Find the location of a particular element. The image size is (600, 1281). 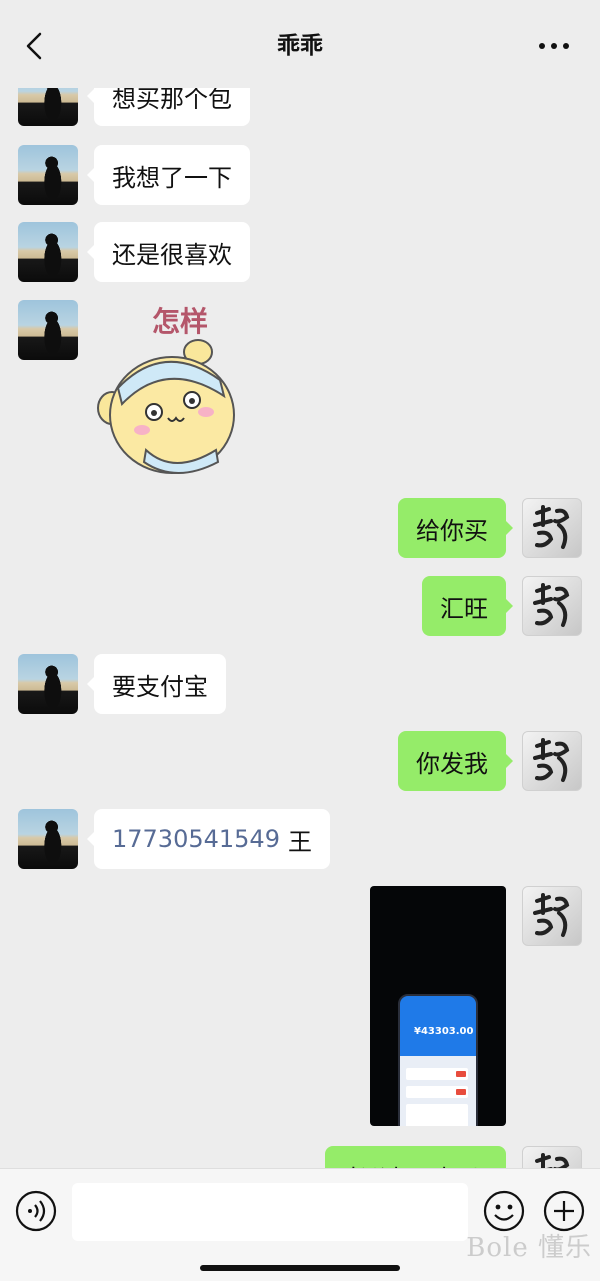

message-bubble-incoming: 17730541549 王 is located at coordinates (208, 839).